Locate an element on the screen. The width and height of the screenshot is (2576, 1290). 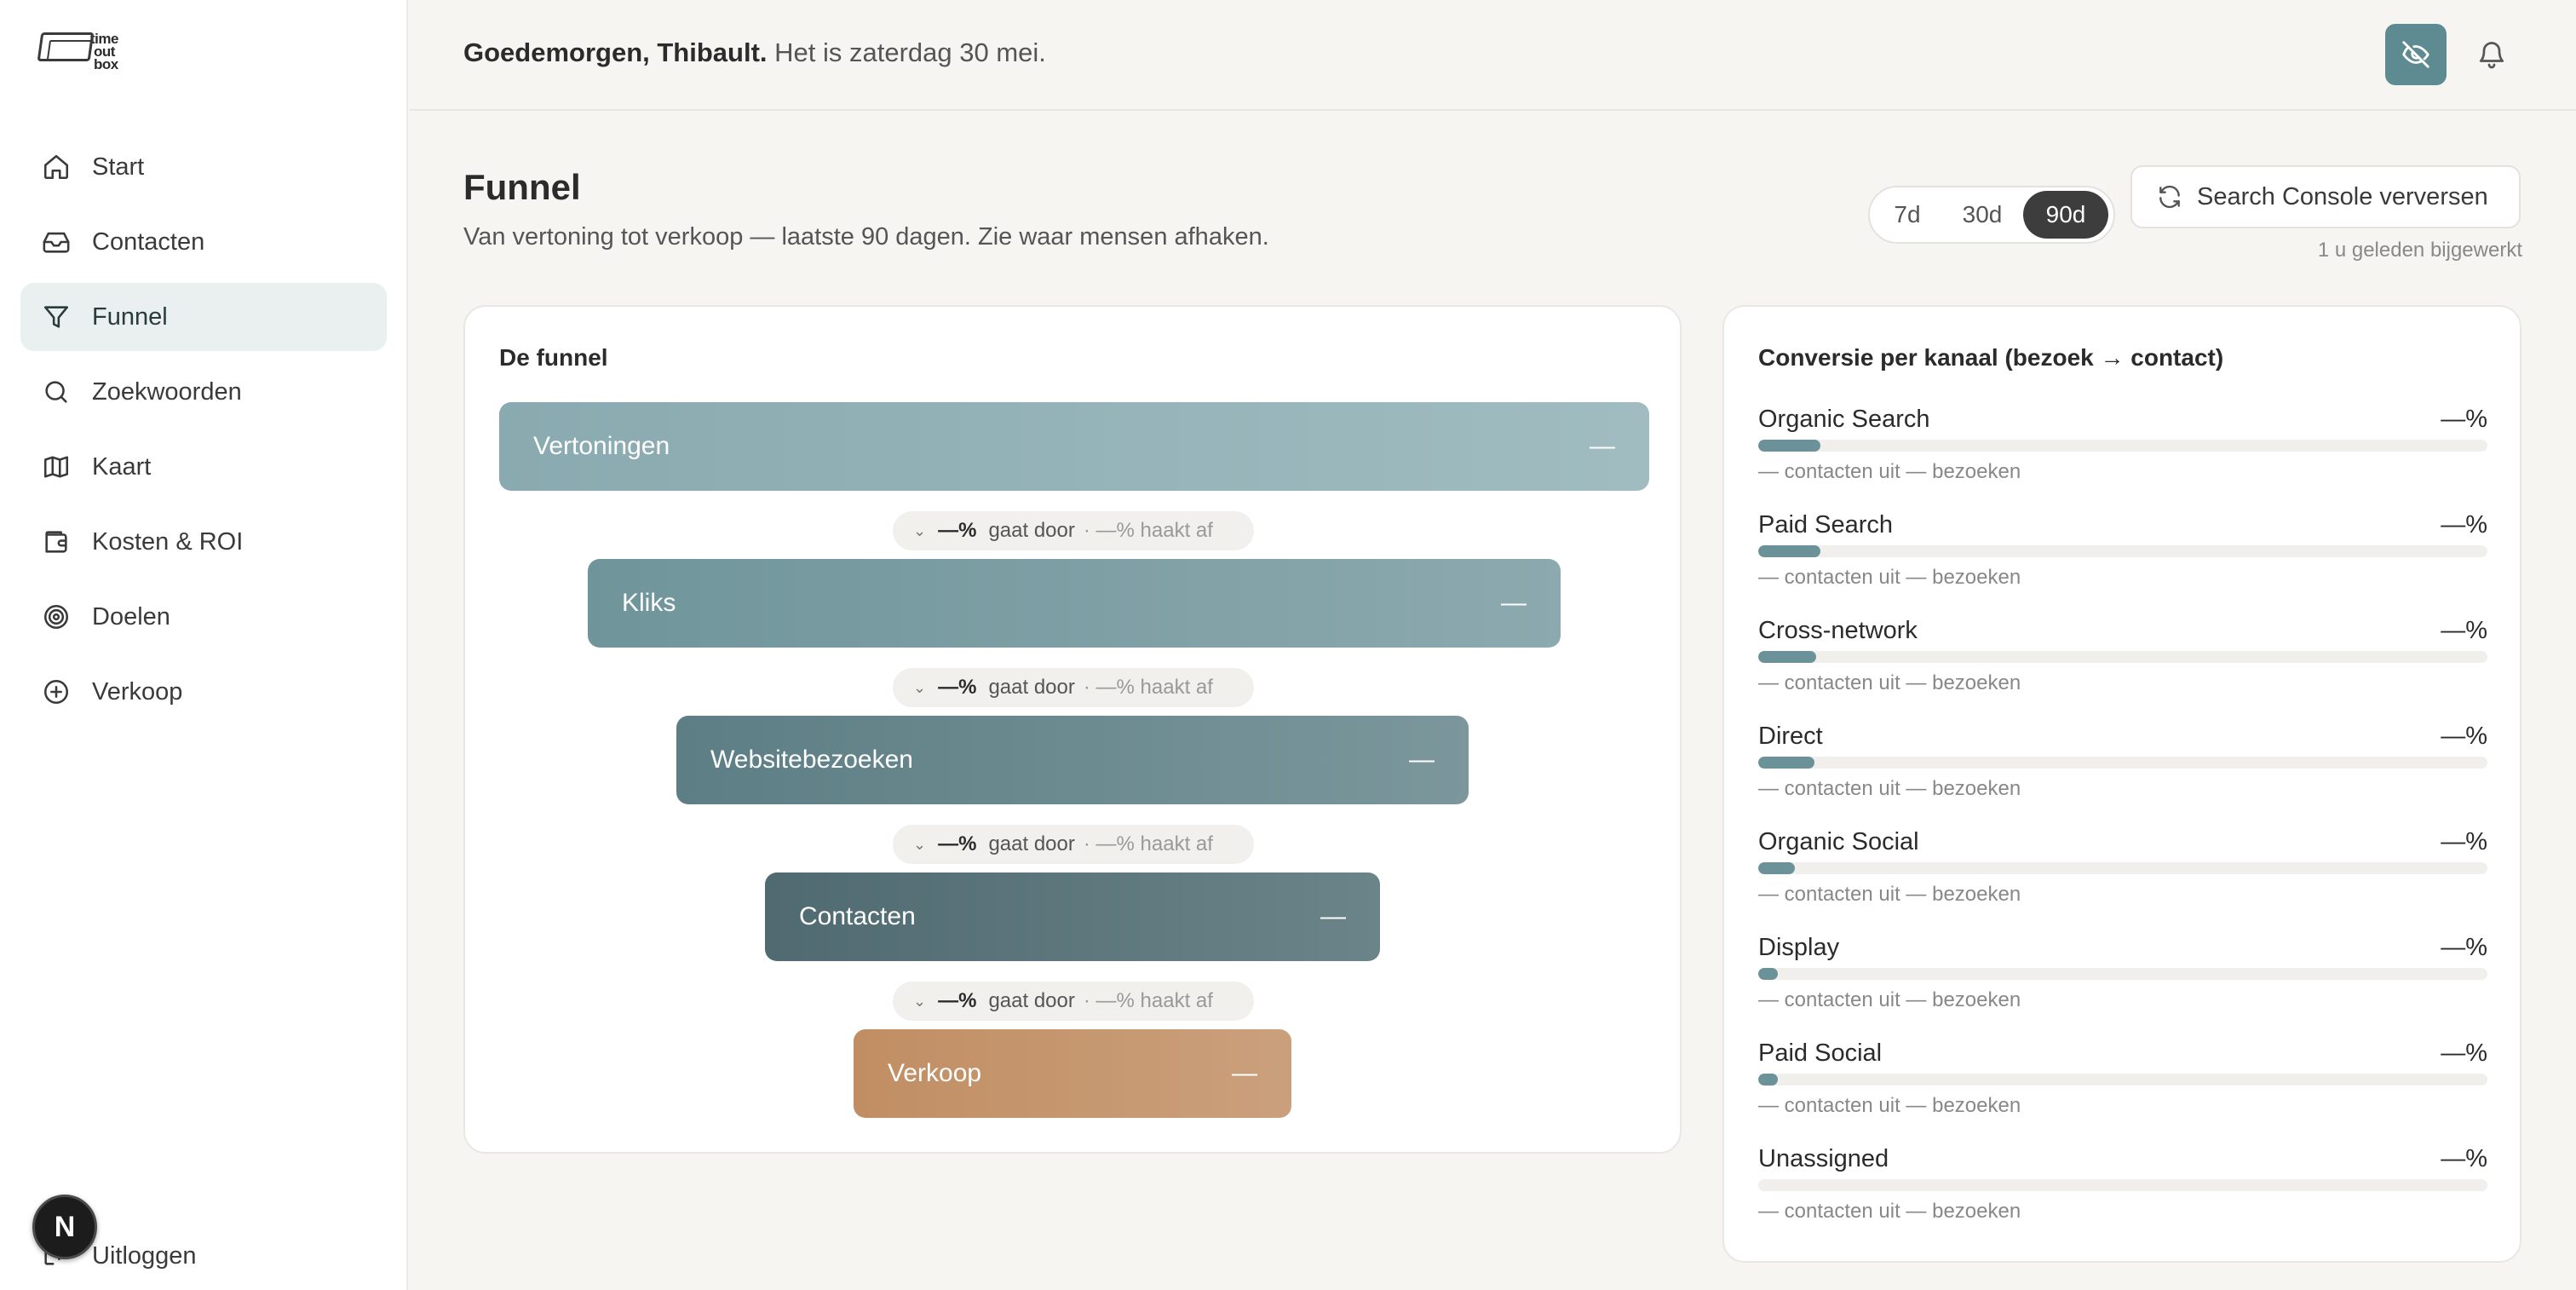
channel-name: Unassigned is located at coordinates (1824, 1158).